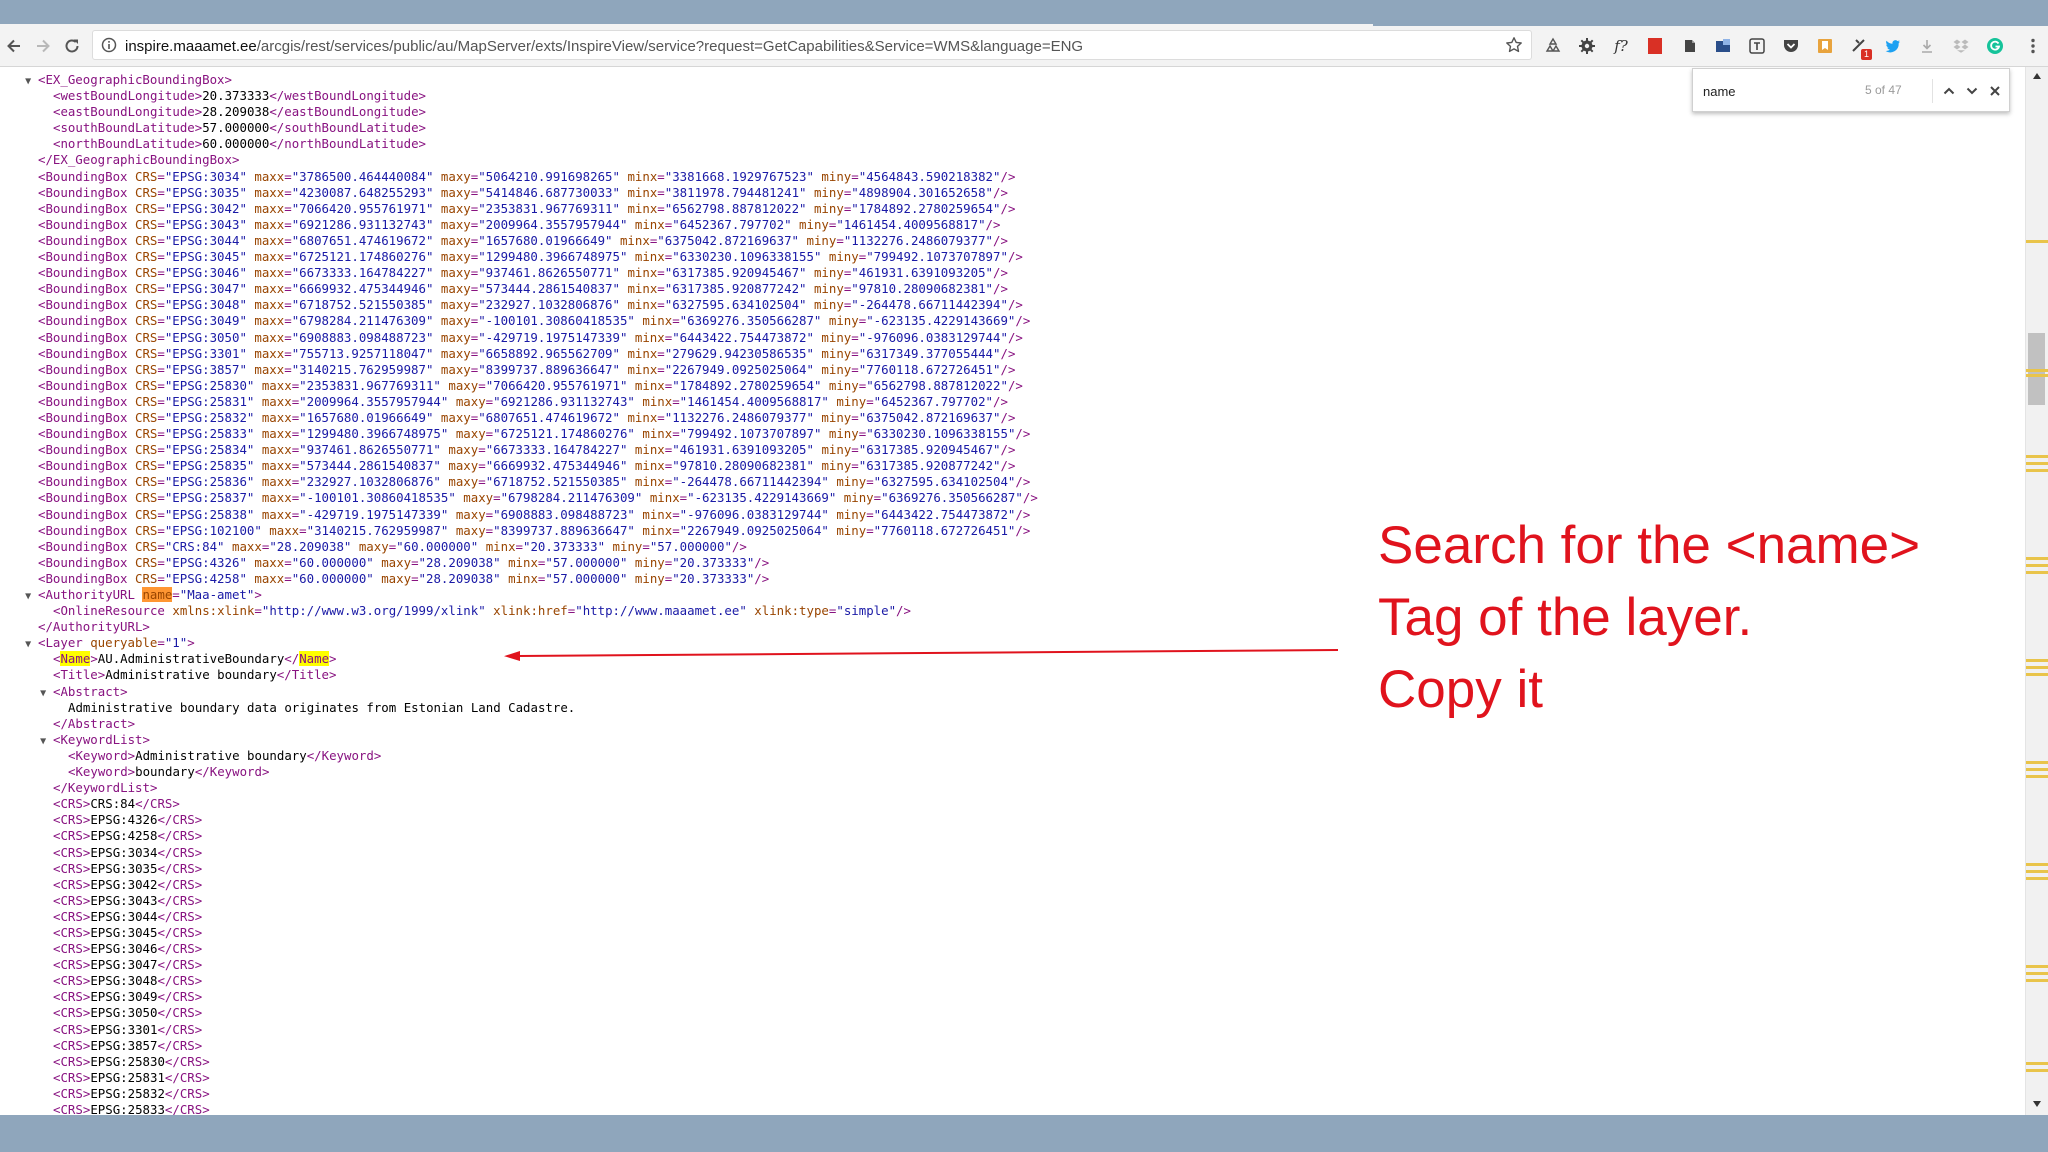  Describe the element at coordinates (1514, 45) in the screenshot. I see `bookmark-star-icon` at that location.